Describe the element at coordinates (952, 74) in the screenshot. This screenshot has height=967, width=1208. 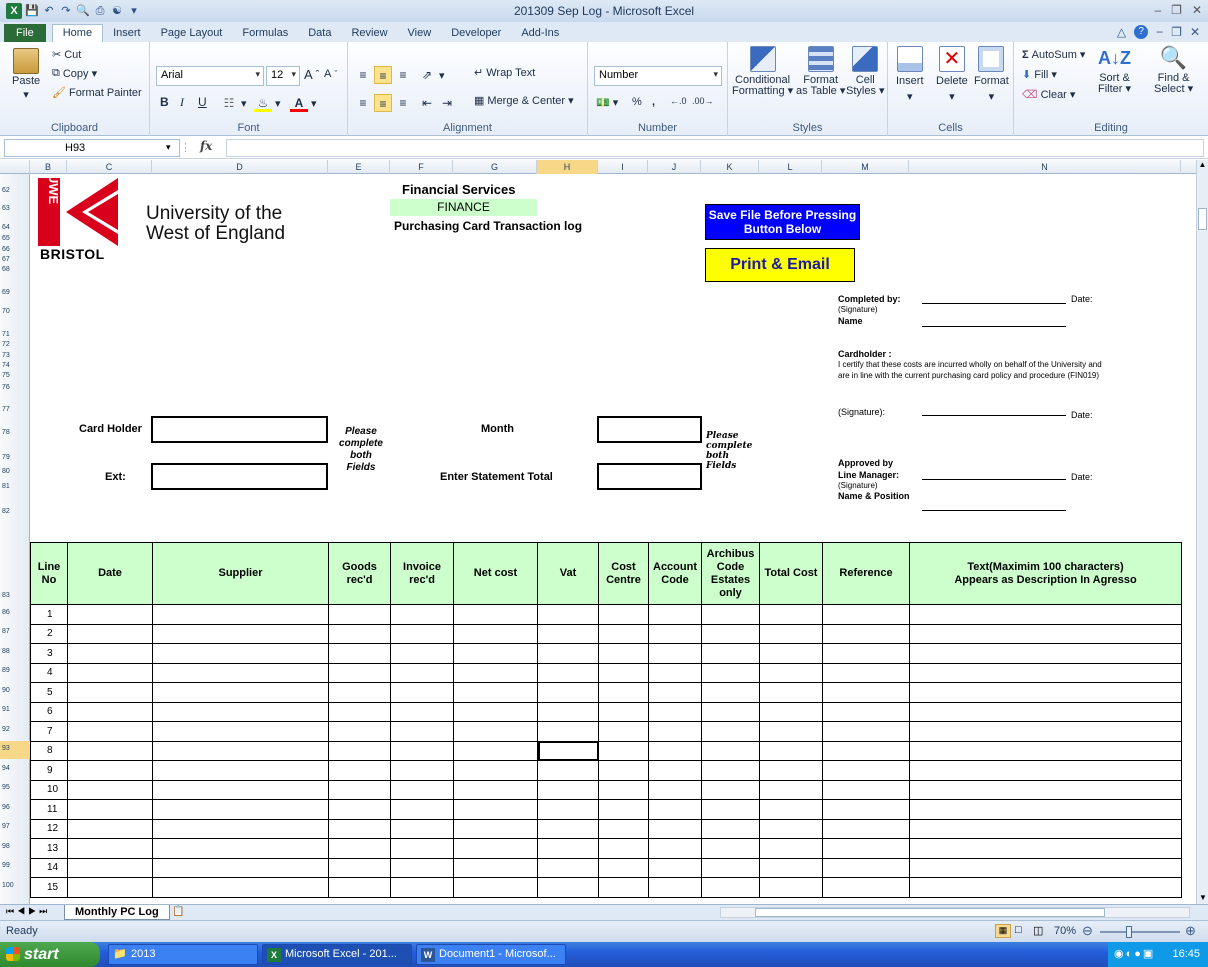
I see `delete-cells-button: ✕ Delete ▾` at that location.